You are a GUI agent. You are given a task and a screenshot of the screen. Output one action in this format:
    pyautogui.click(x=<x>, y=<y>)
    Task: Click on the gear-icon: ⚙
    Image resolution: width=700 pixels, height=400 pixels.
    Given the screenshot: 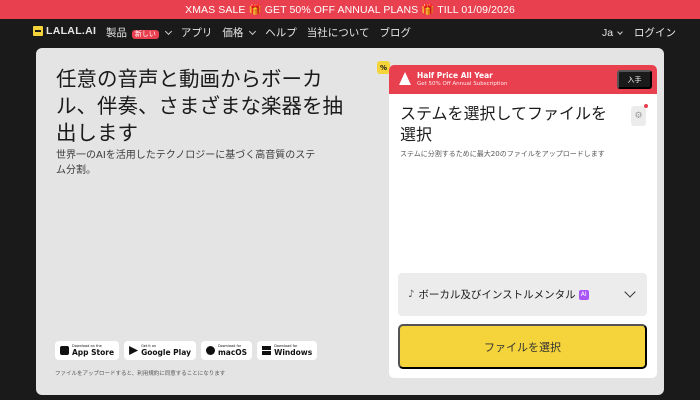 What is the action you would take?
    pyautogui.click(x=638, y=116)
    